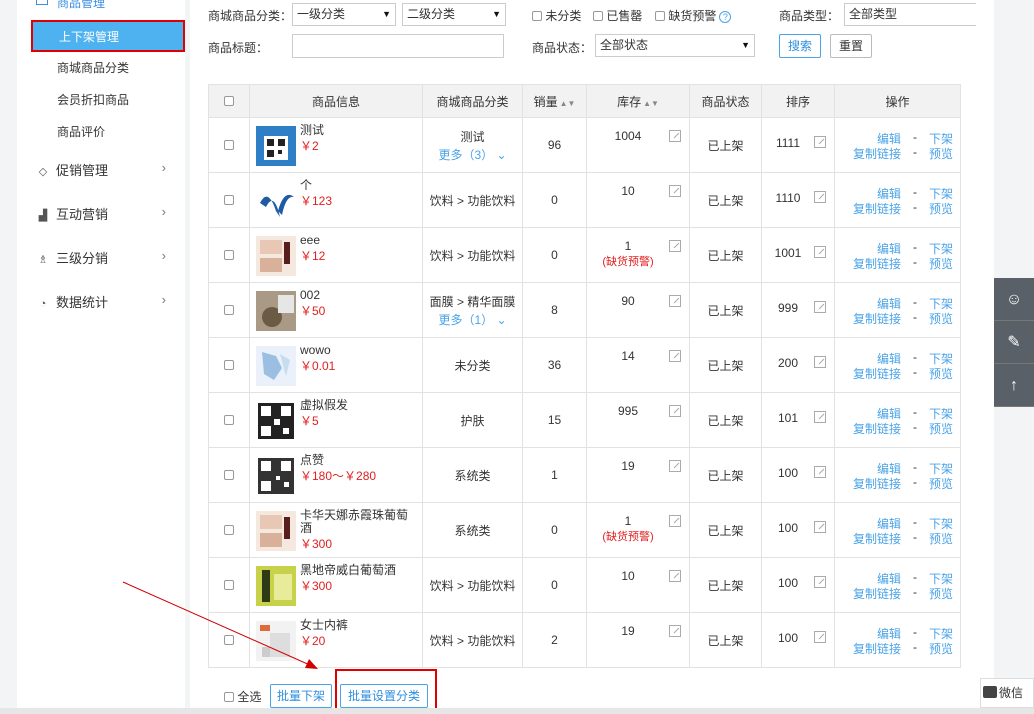 The image size is (1034, 714). I want to click on annotation-arrow, so click(220, 625).